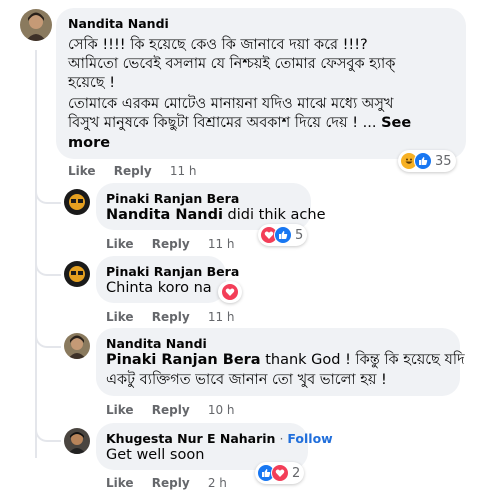 This screenshot has width=501, height=493. Describe the element at coordinates (155, 455) in the screenshot. I see `comment-text: Get well soon` at that location.